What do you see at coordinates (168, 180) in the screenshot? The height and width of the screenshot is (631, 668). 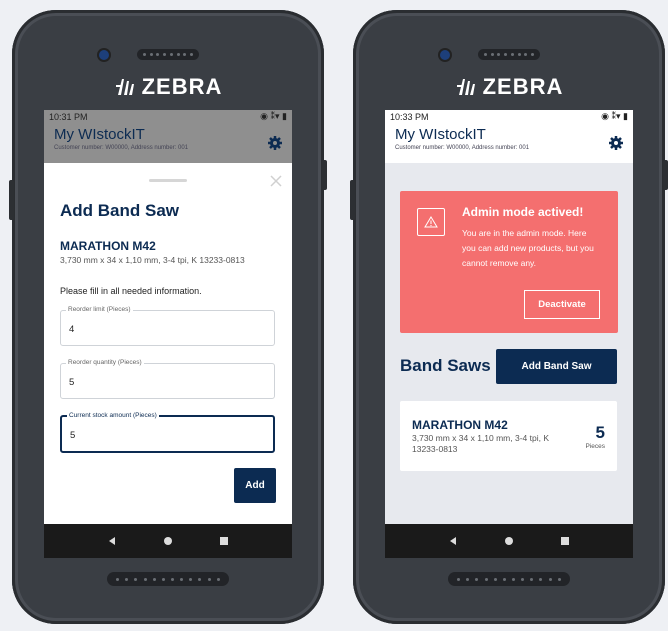 I see `sheet-handle` at bounding box center [168, 180].